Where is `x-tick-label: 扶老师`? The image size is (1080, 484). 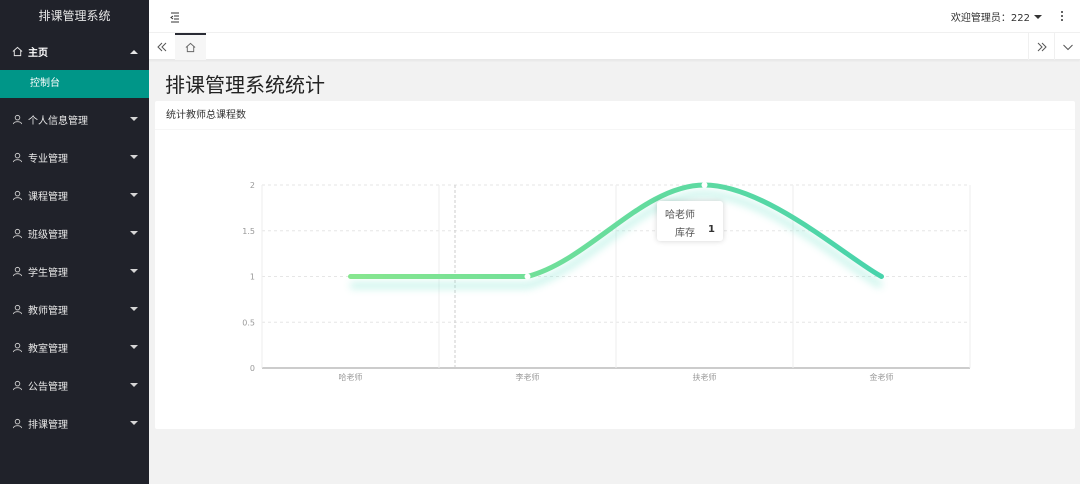 x-tick-label: 扶老师 is located at coordinates (705, 377).